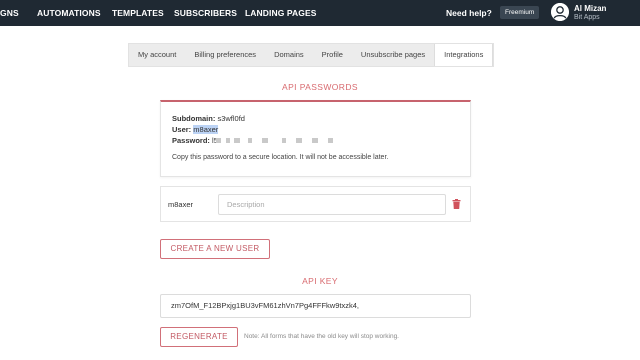  Describe the element at coordinates (332, 204) in the screenshot. I see `user-description-input` at that location.